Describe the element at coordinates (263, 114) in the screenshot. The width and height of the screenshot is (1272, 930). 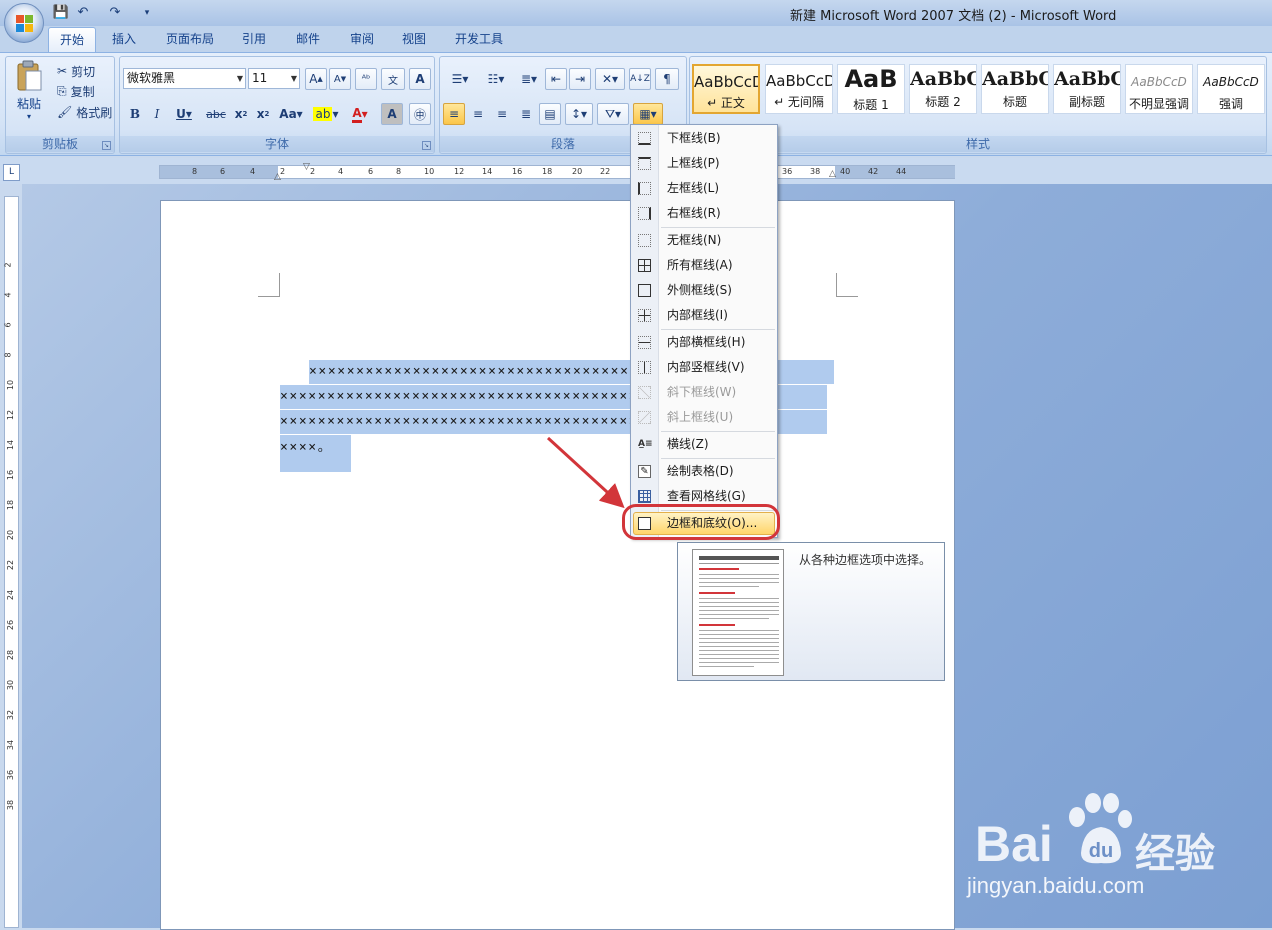
I see `superscript-icon: x2` at that location.